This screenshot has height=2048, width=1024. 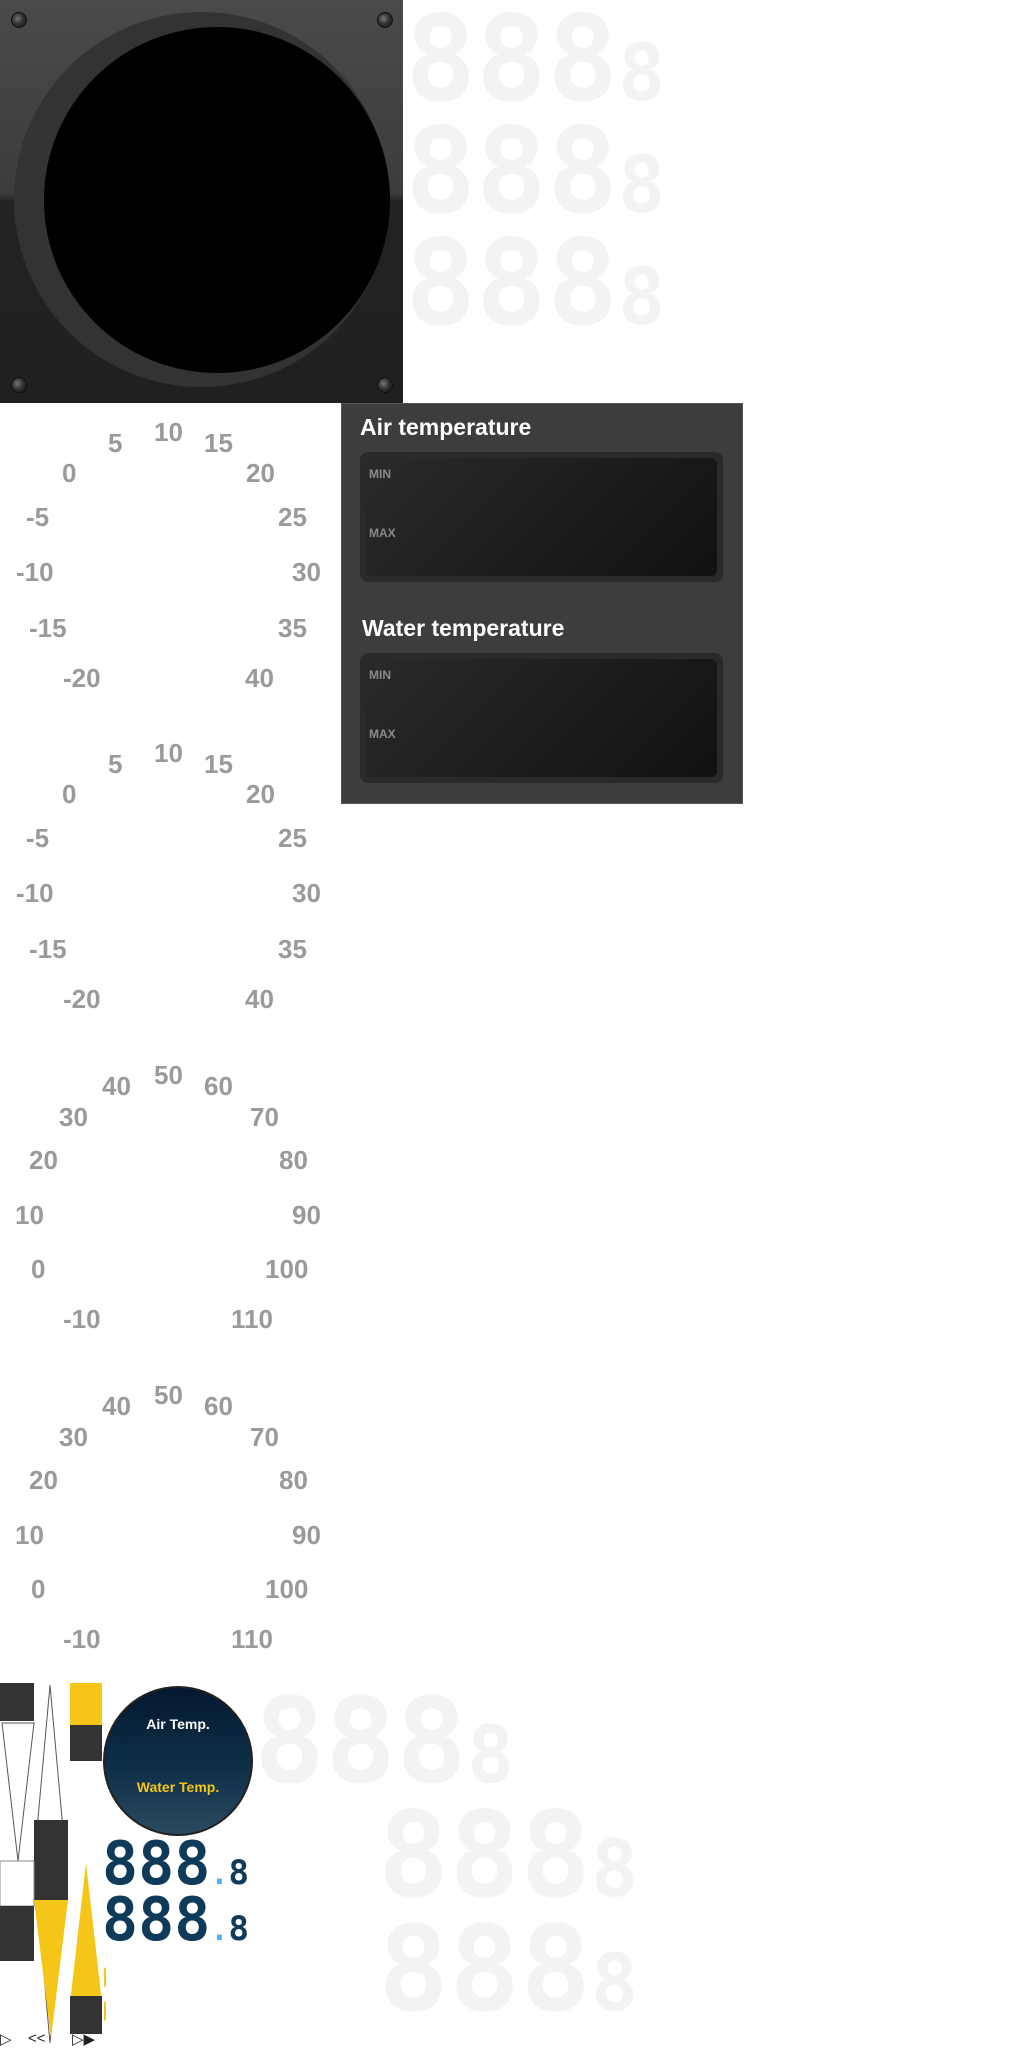 What do you see at coordinates (446, 427) in the screenshot?
I see `air-temperature-title: Air temperature` at bounding box center [446, 427].